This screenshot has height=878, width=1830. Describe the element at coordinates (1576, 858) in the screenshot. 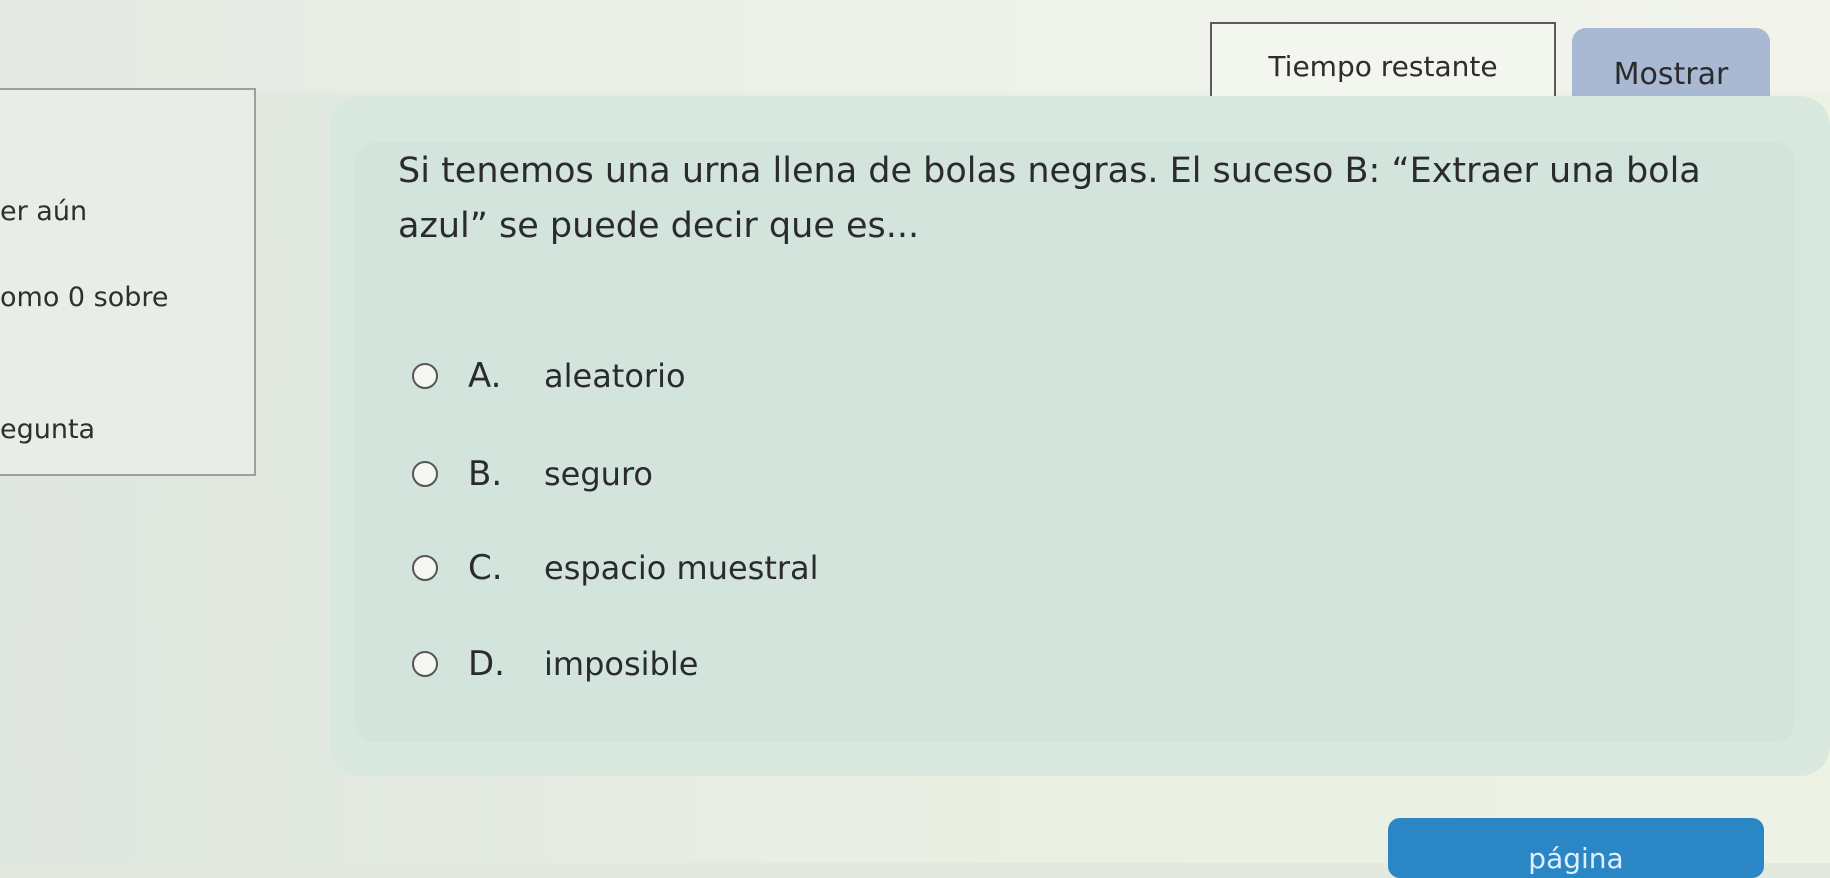

I see `next-page-button-label: página` at that location.